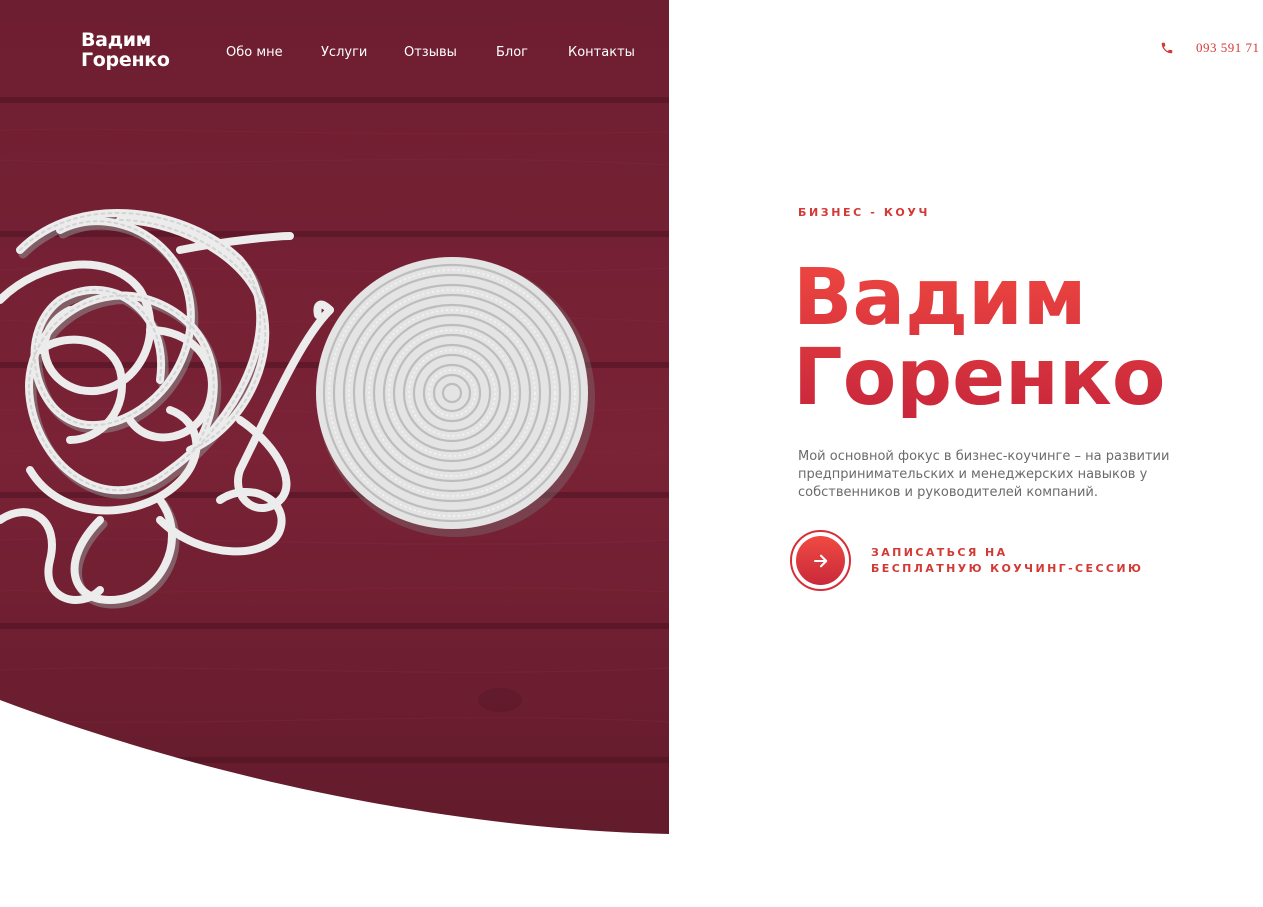  Describe the element at coordinates (1007, 568) in the screenshot. I see `cta-label-line2: БЕСПЛАТНУЮ КОУЧИНГ-СЕССИЮ` at that location.